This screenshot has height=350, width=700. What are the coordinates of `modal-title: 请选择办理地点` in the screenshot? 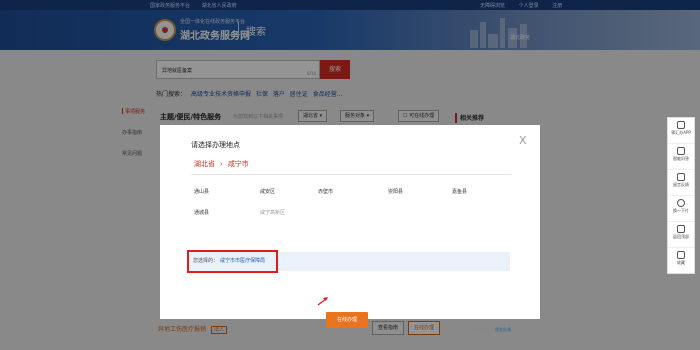 It's located at (215, 145).